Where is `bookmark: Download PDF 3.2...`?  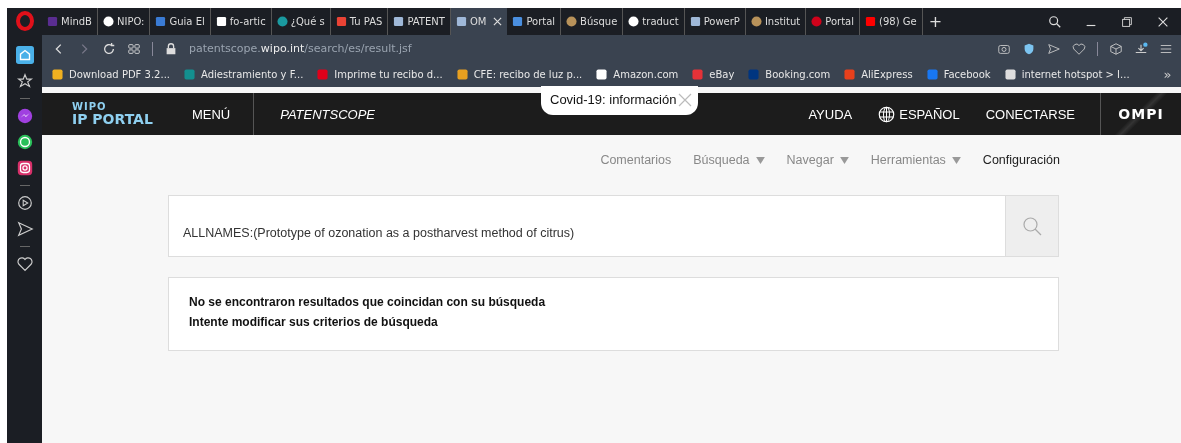
bookmark: Download PDF 3.2... is located at coordinates (111, 74).